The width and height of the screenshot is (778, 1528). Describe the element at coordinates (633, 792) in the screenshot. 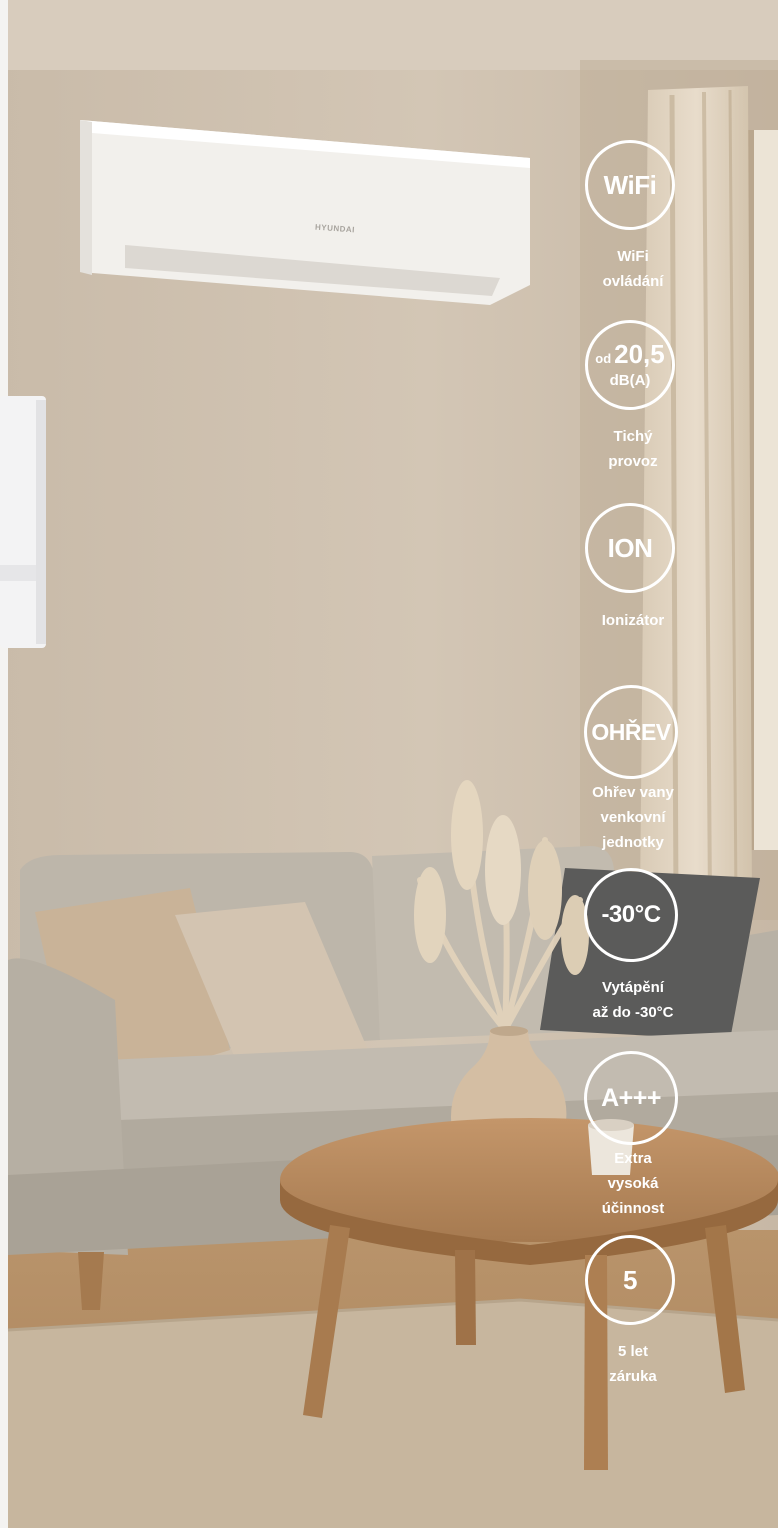

I see `caption-line: Ohřev vany` at that location.